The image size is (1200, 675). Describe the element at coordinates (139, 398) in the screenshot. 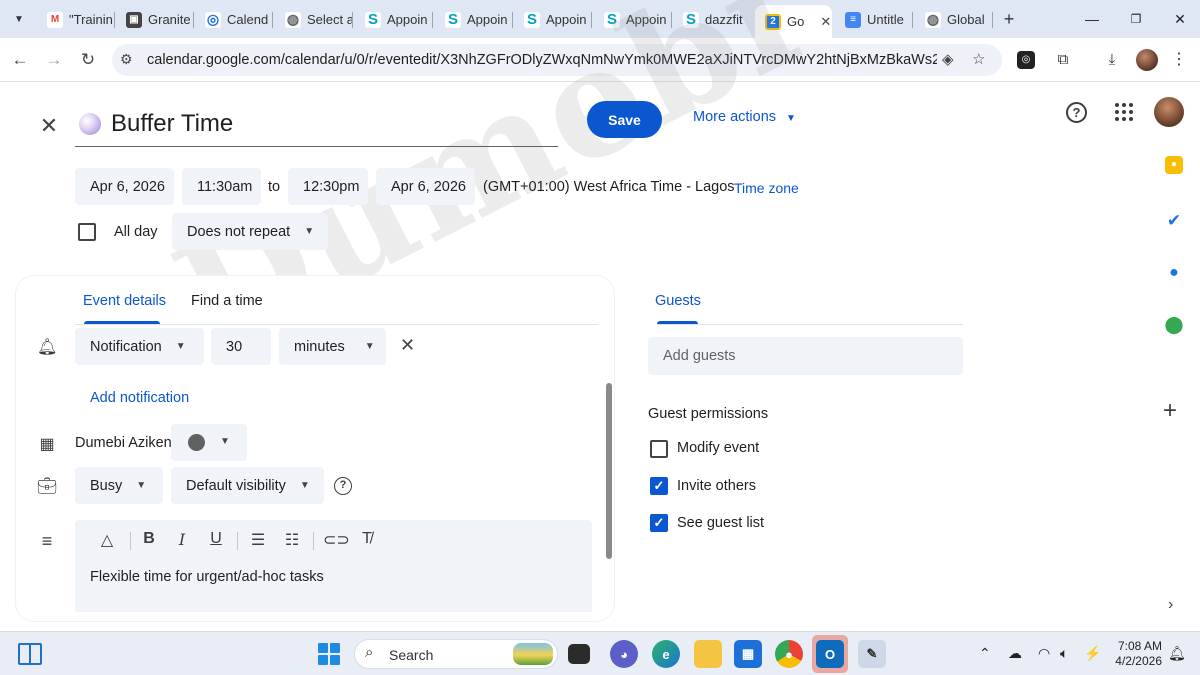

I see `add-notification-link: Add notification` at that location.